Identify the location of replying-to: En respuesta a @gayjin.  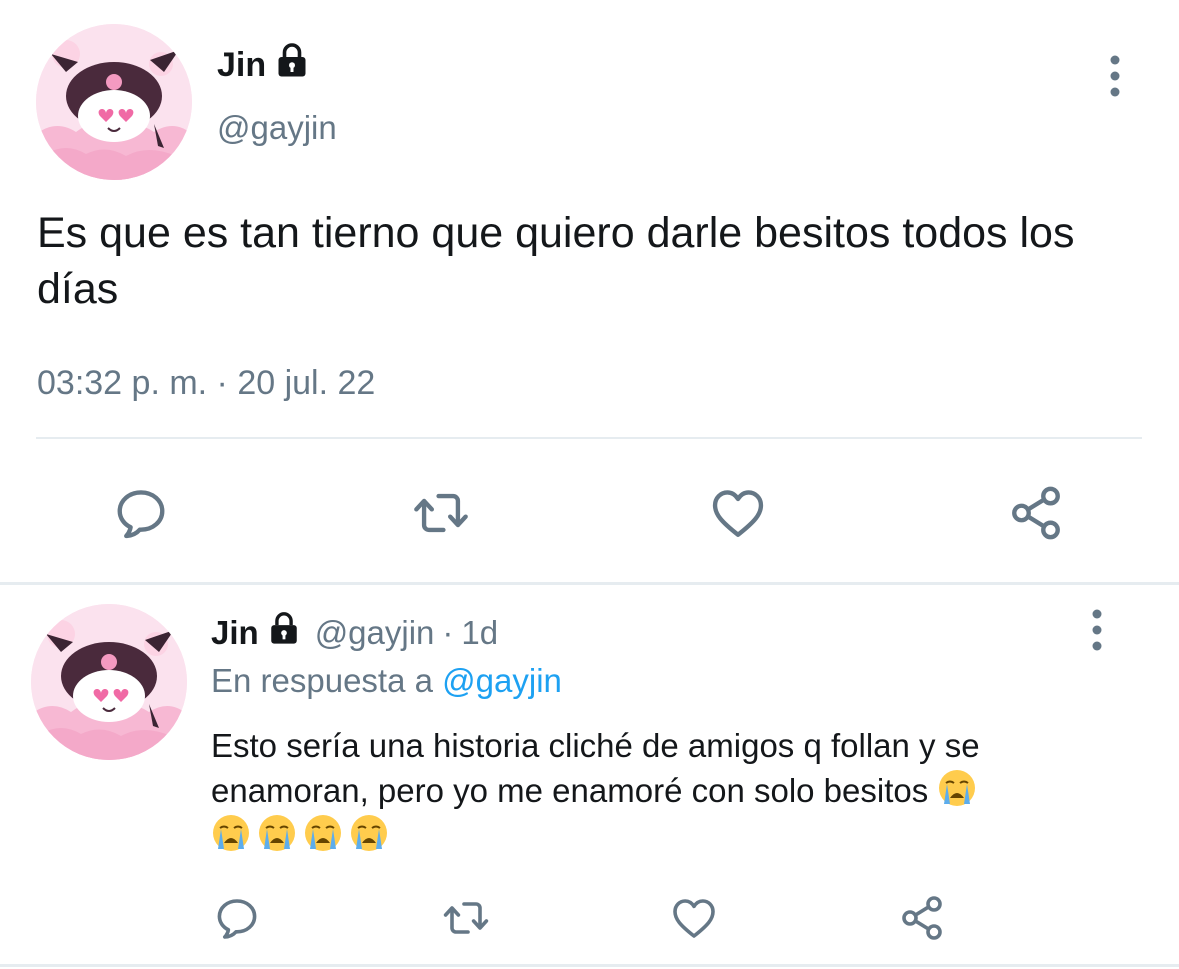
(386, 681).